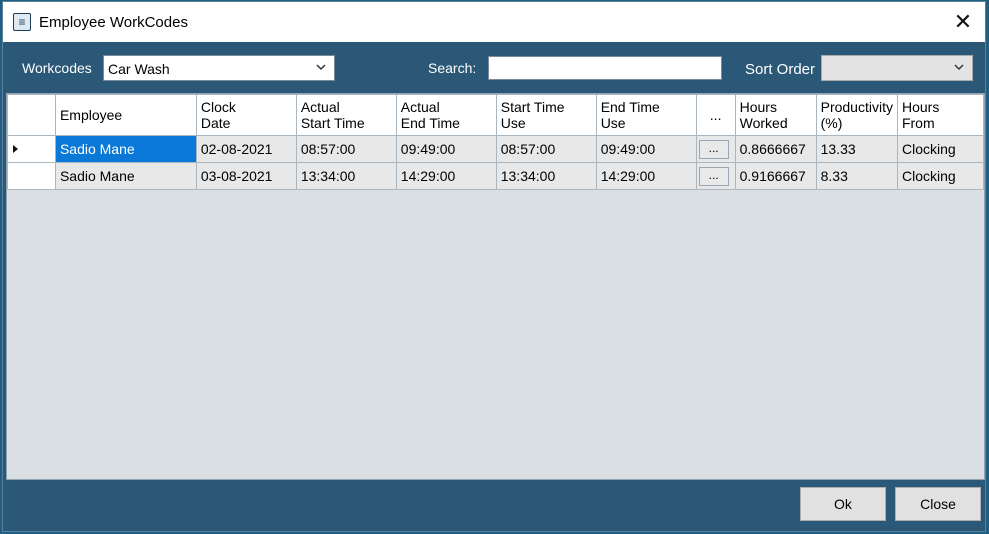 The width and height of the screenshot is (989, 534). Describe the element at coordinates (494, 505) in the screenshot. I see `dialog-footer: Ok Close` at that location.